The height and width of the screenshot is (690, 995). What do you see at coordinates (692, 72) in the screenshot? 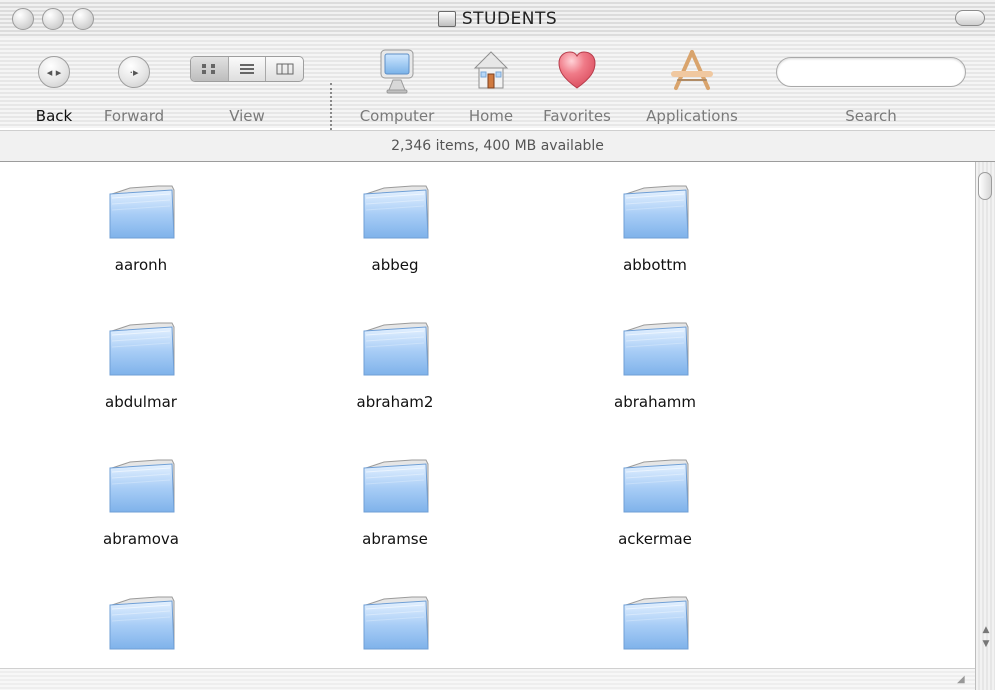
I see `applications-icon` at bounding box center [692, 72].